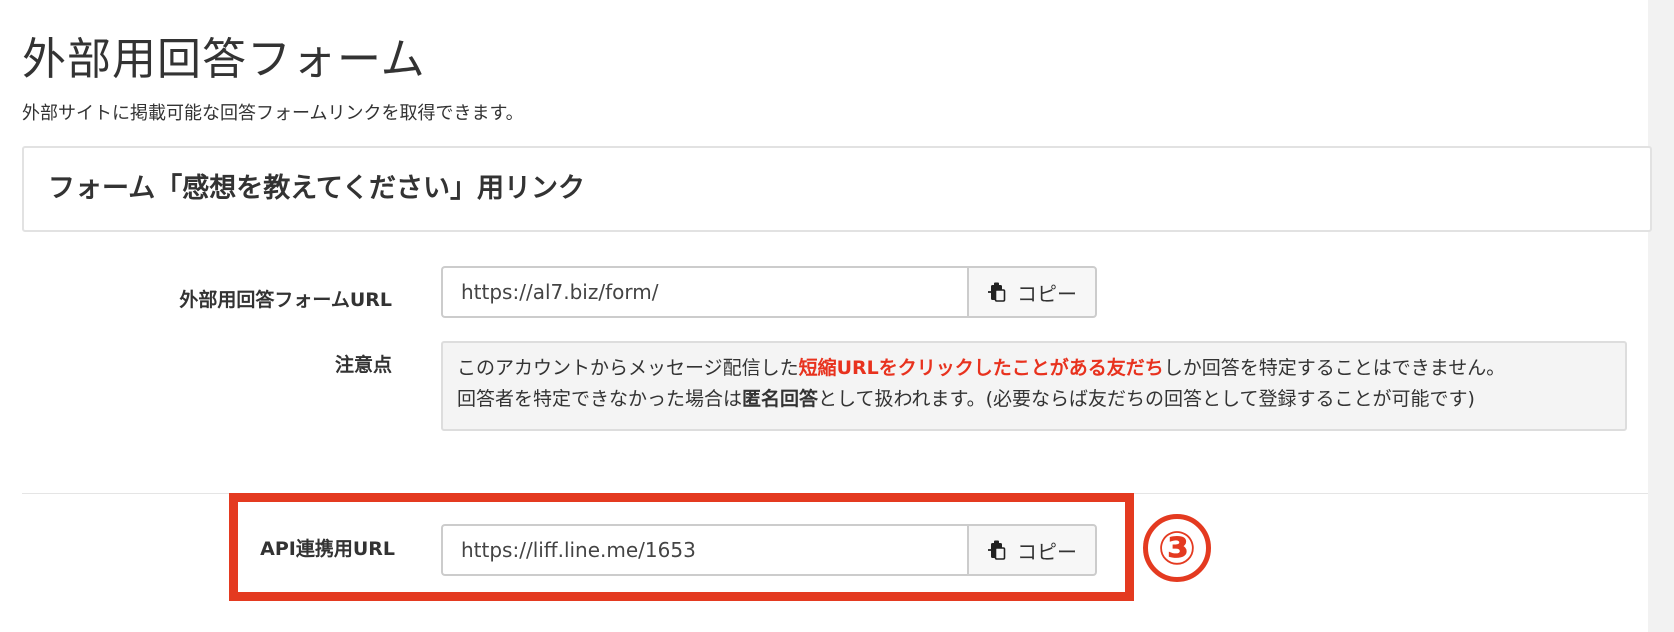 This screenshot has width=1674, height=632. Describe the element at coordinates (1047, 293) in the screenshot. I see `copy-button-label: コピー` at that location.